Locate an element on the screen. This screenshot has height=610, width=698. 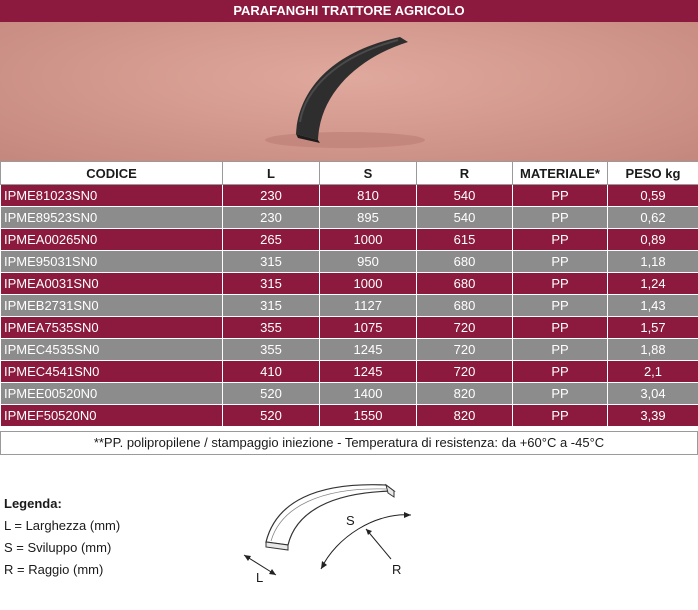
cell-s: 810 is located at coordinates (368, 195).